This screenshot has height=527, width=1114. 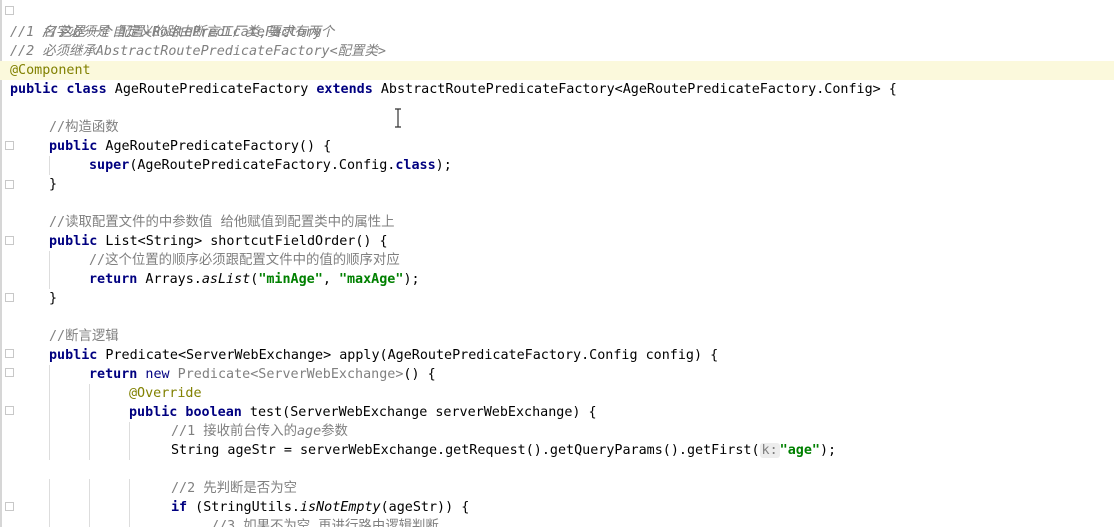 What do you see at coordinates (399, 431) in the screenshot?
I see `code-line: //1 接收前台传入的age参数` at bounding box center [399, 431].